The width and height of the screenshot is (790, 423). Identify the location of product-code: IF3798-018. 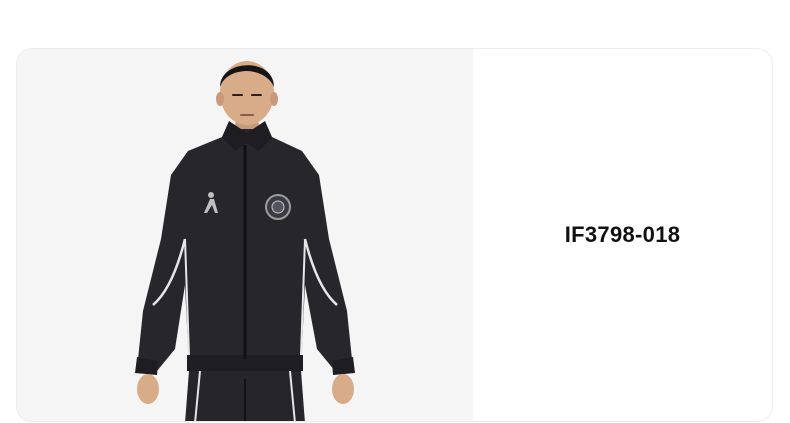
(622, 234).